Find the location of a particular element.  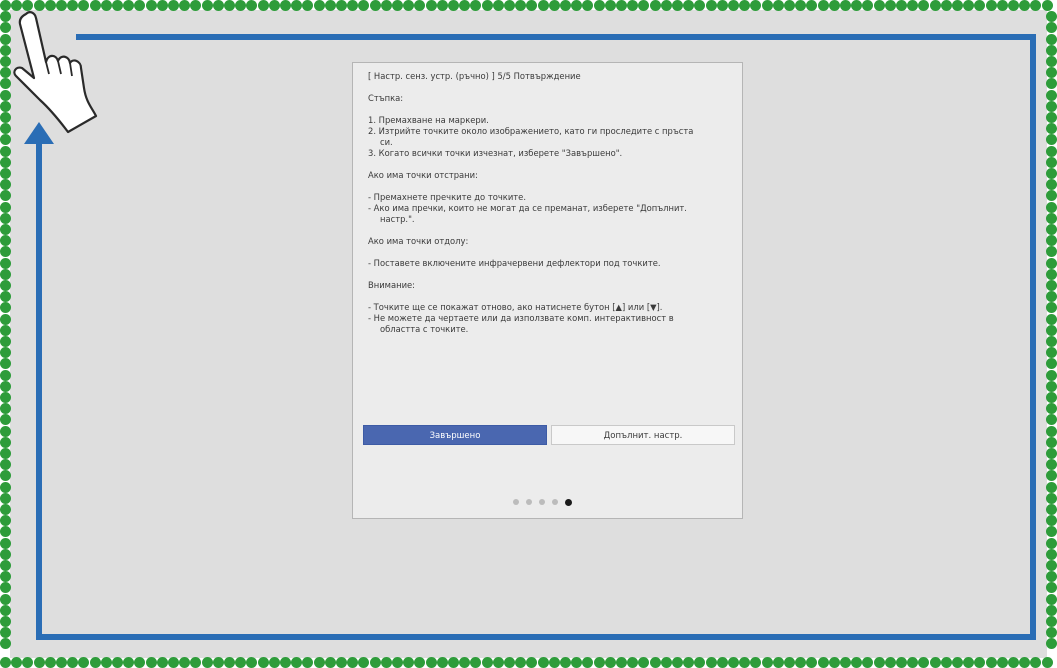

sides-item-2-cont: настр.". is located at coordinates (397, 219).